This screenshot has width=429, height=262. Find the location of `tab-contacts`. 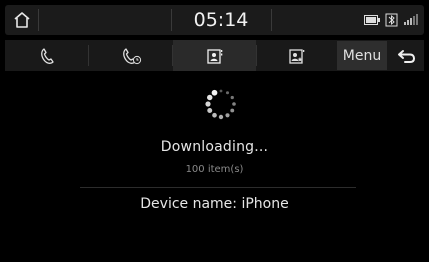

tab-contacts is located at coordinates (214, 55).